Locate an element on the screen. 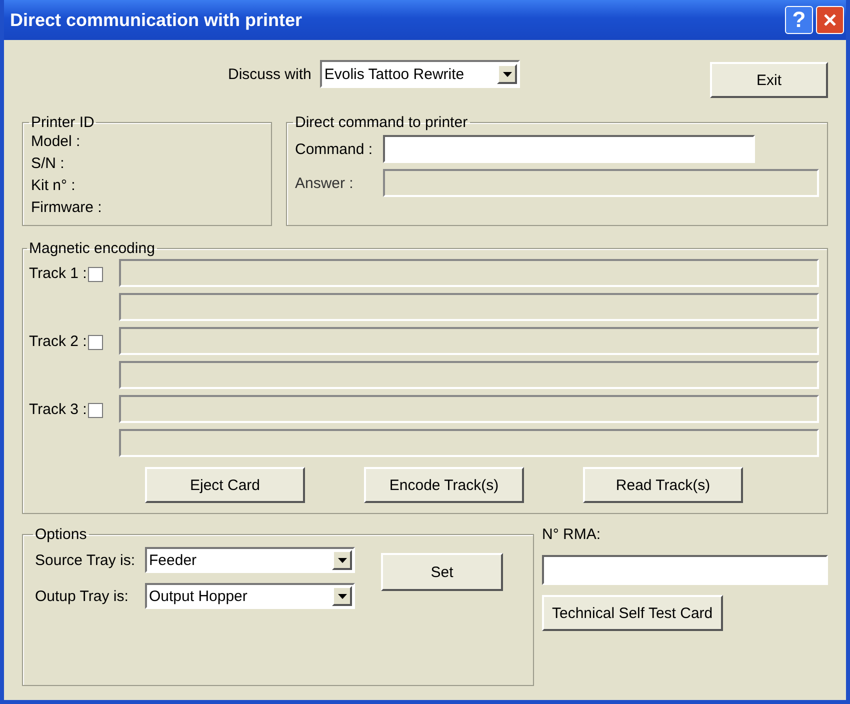 The image size is (850, 704). discuss-label: Discuss with is located at coordinates (270, 74).